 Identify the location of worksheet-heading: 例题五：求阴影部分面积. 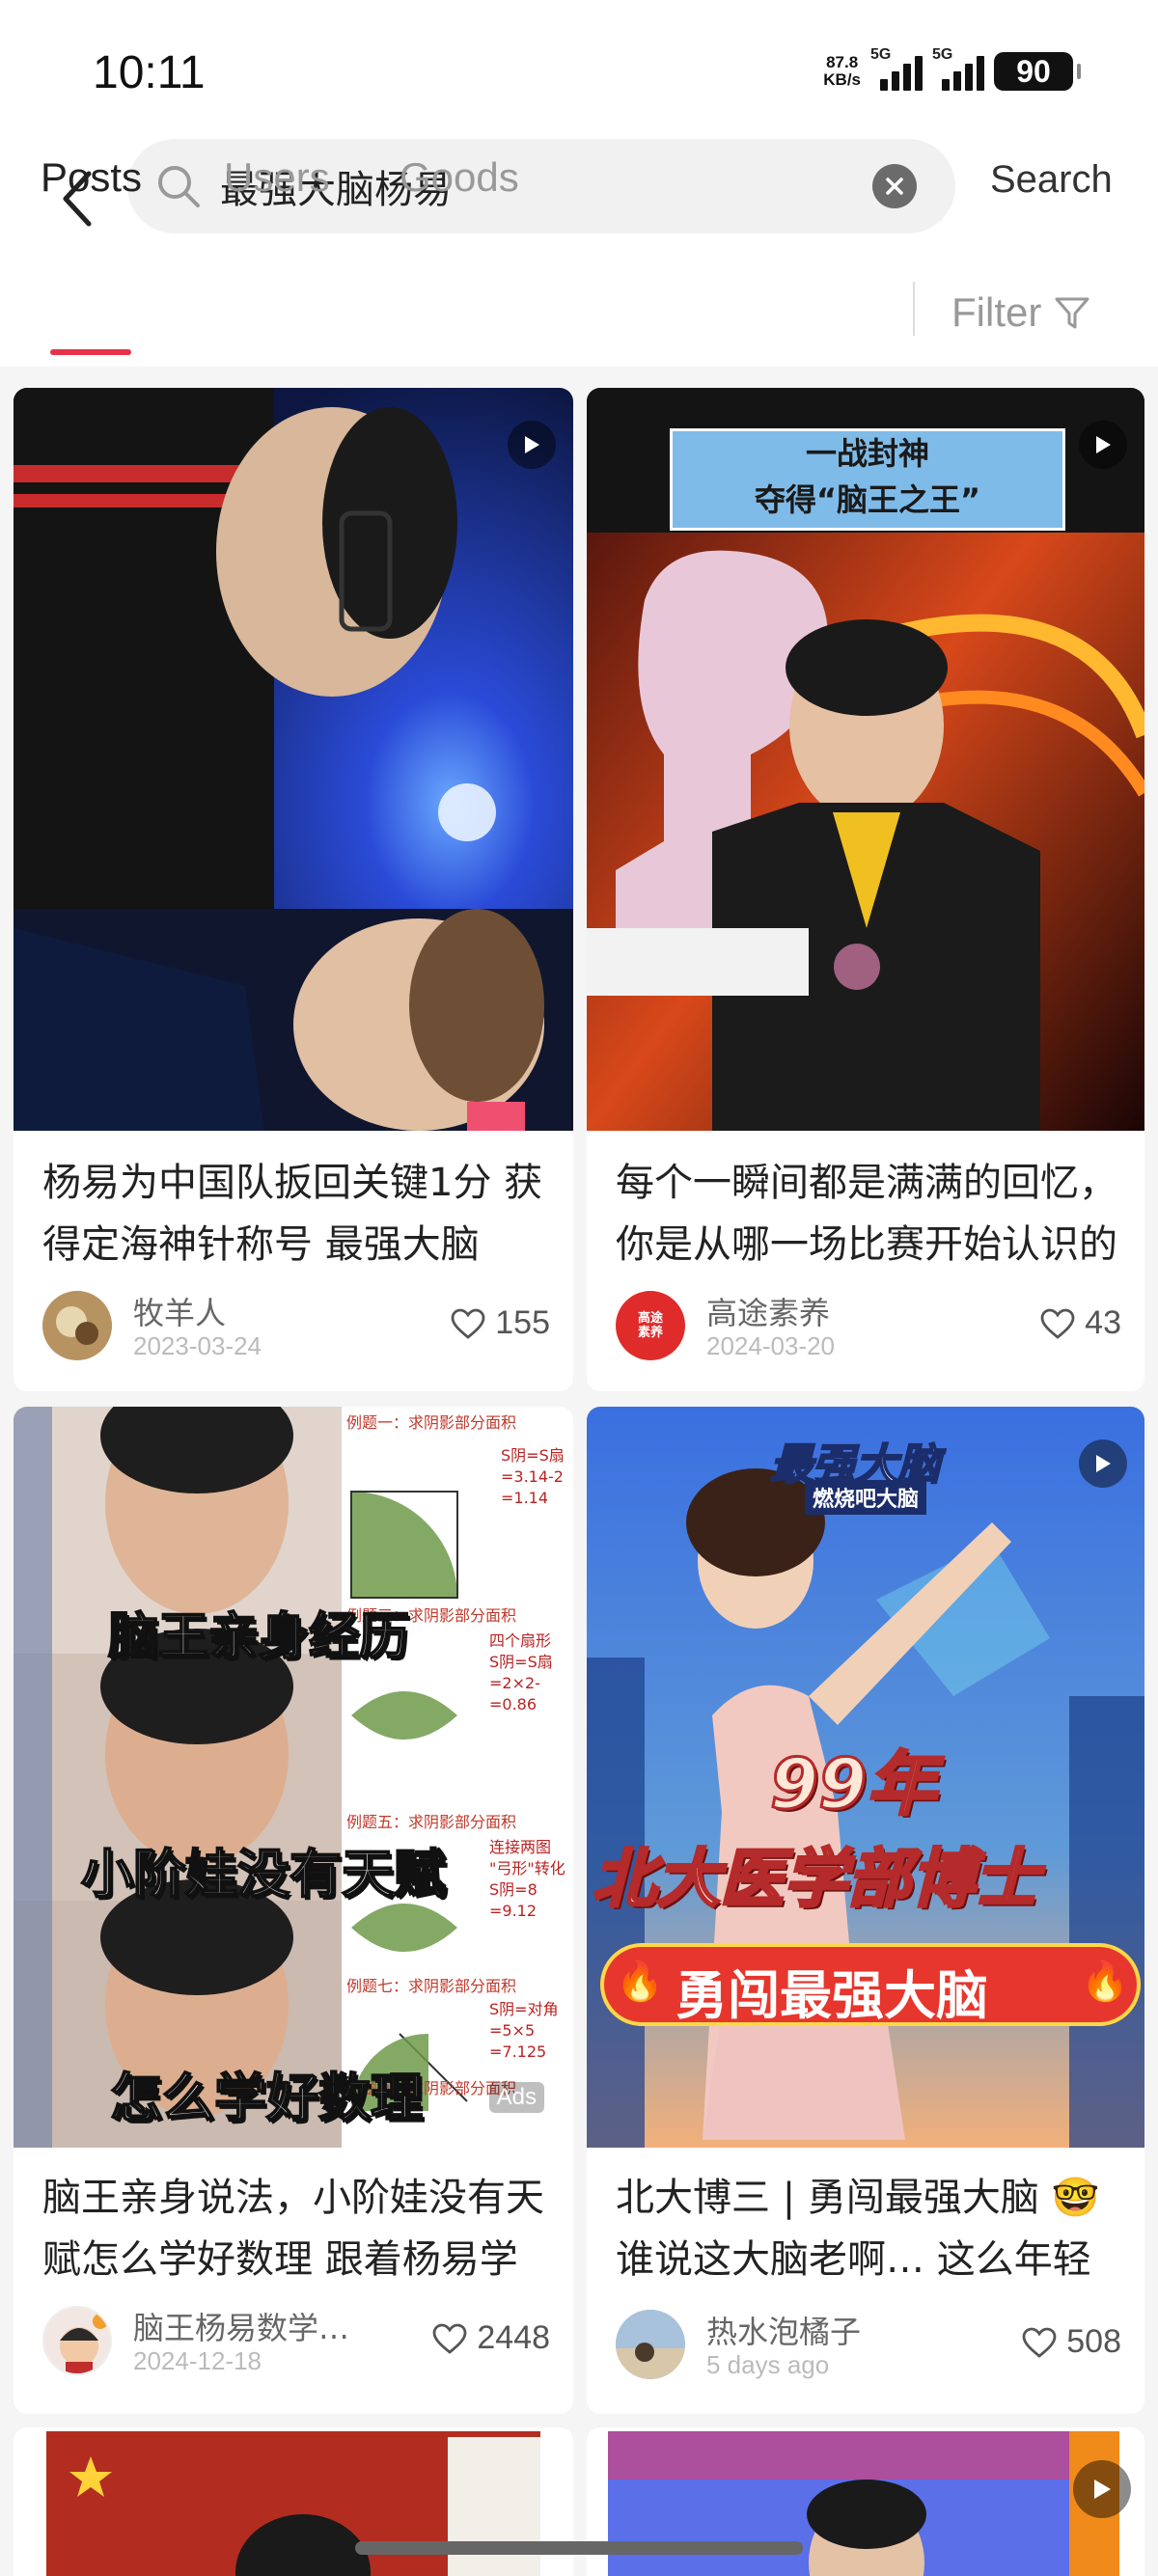
(431, 1822).